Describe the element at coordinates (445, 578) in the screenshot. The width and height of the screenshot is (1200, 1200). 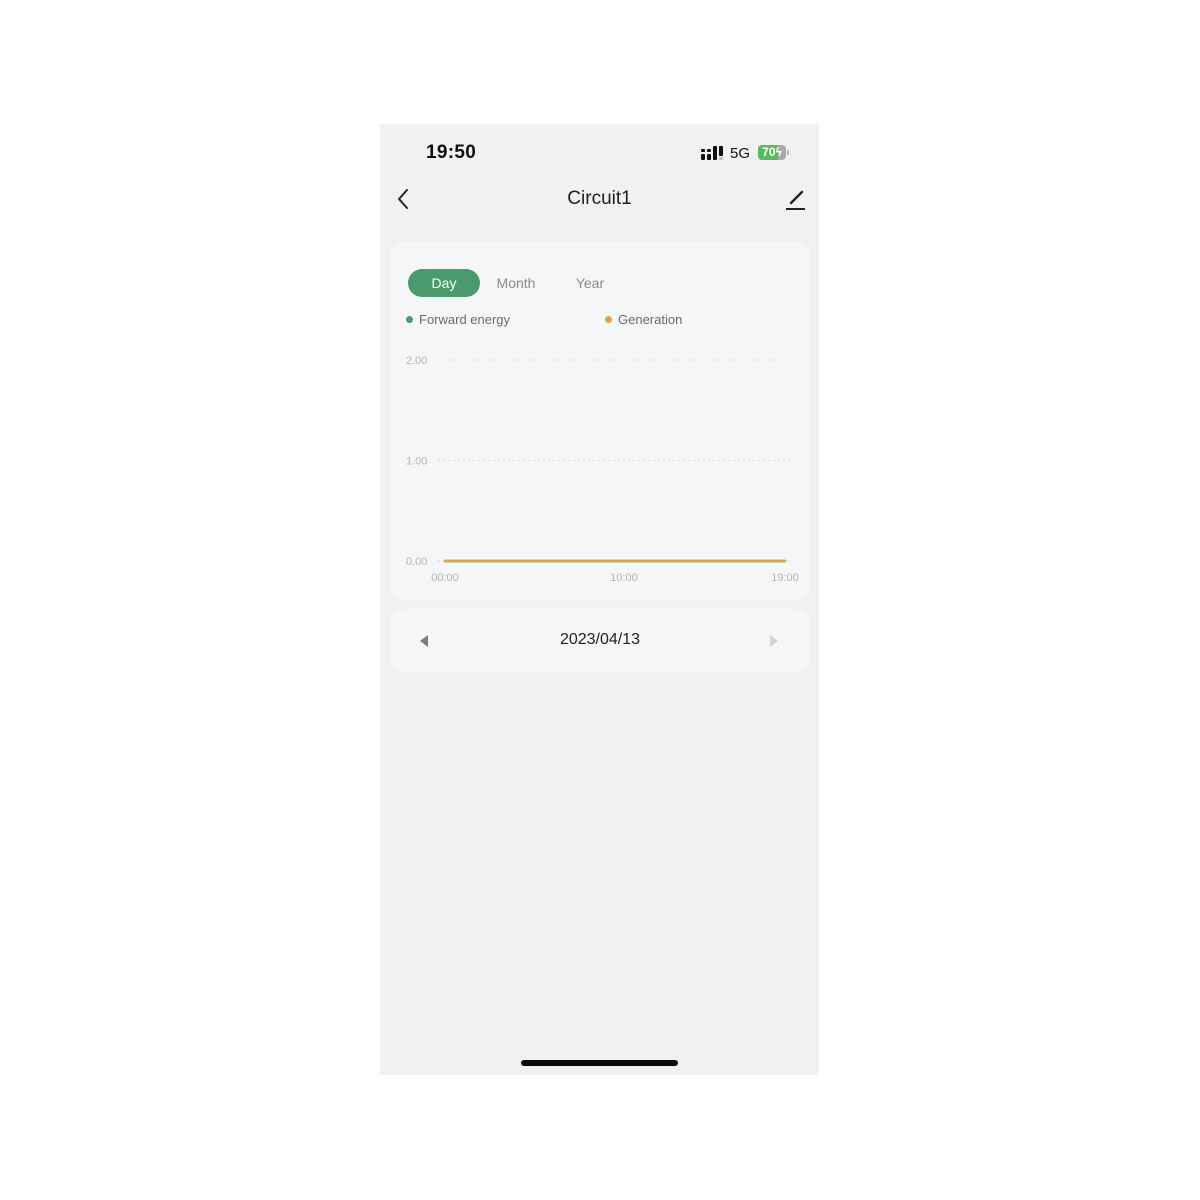
I see `x-tick-label: 00:00` at that location.